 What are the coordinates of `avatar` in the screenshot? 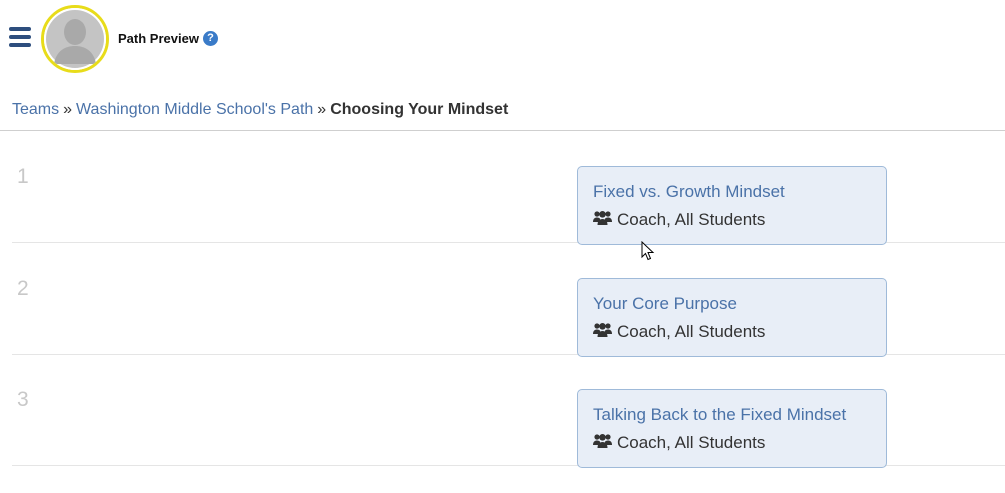 It's located at (75, 39).